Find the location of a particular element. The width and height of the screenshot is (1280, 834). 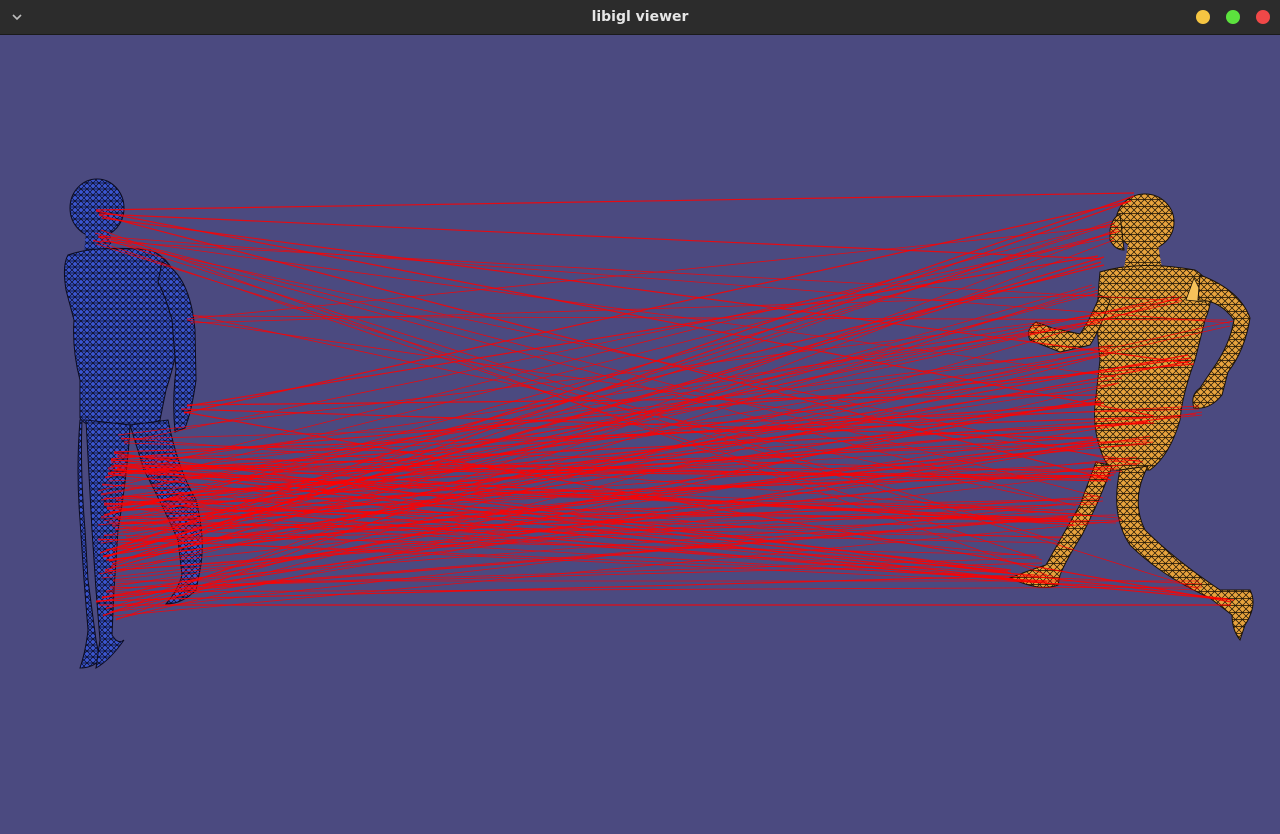

target-mesh is located at coordinates (1131, 417).